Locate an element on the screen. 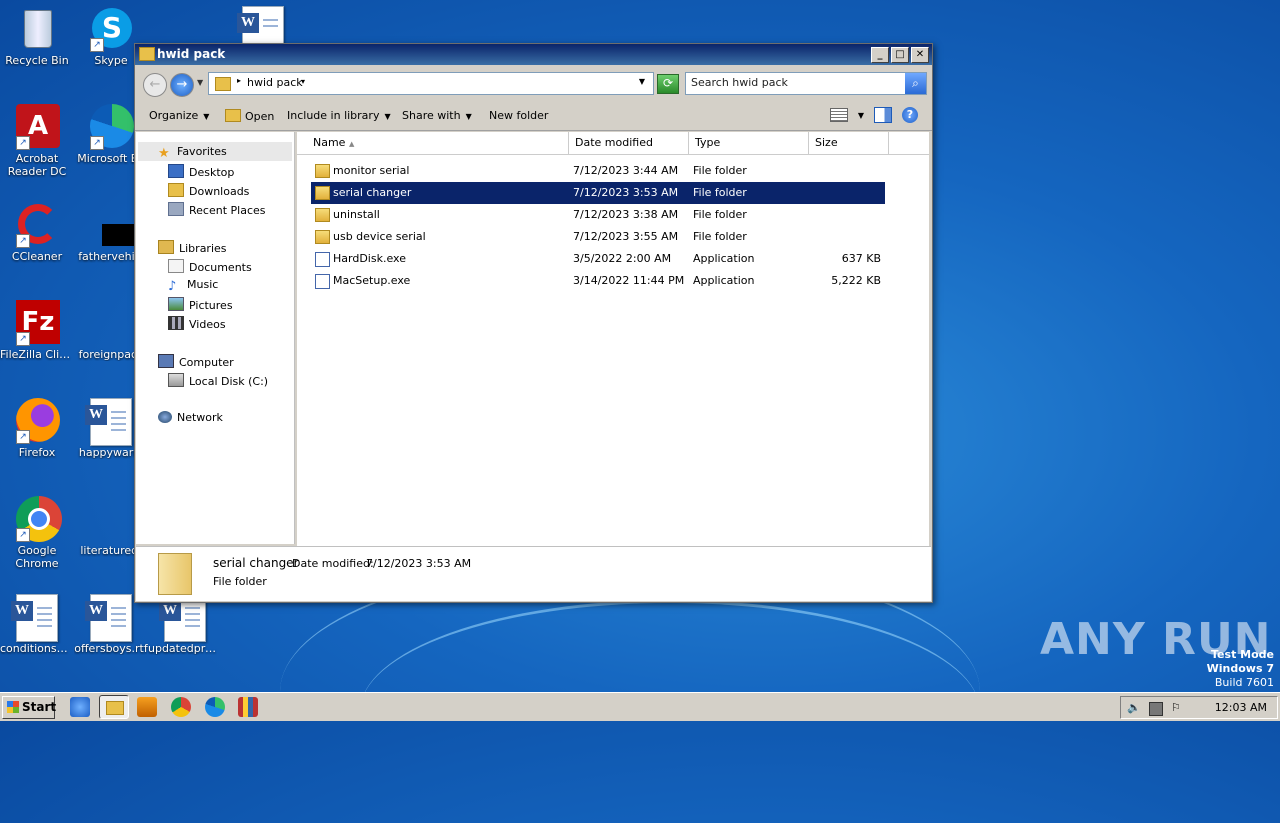 The image size is (1280, 823). open-folder-icon is located at coordinates (233, 115).